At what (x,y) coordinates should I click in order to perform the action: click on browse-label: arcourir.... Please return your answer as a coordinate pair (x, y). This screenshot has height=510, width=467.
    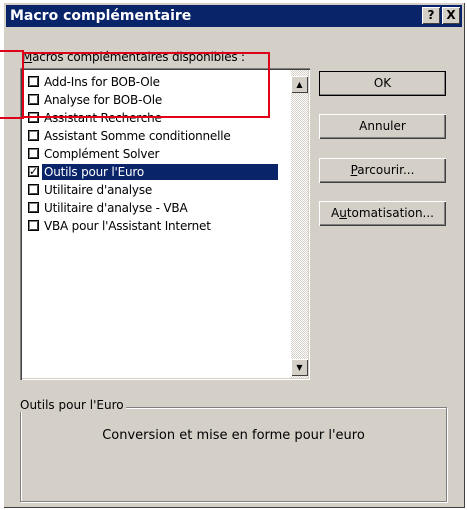
    Looking at the image, I should click on (386, 170).